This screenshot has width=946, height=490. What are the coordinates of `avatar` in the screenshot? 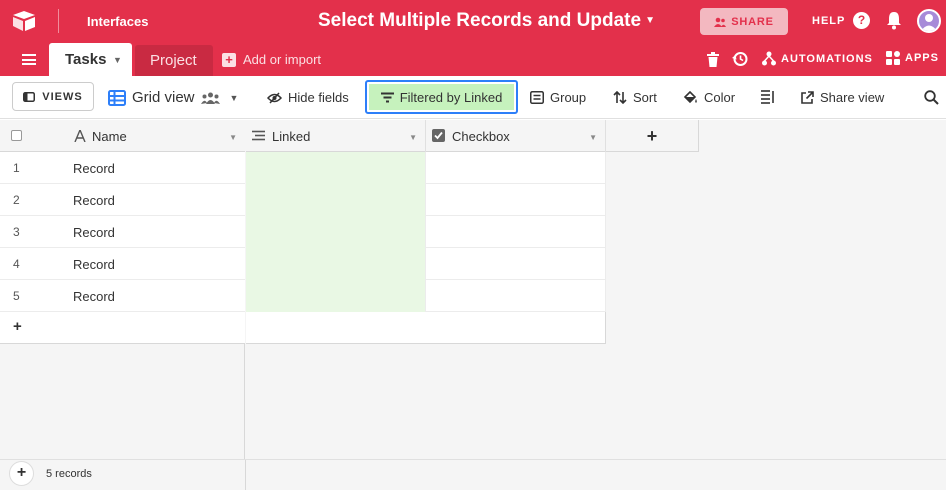 It's located at (929, 21).